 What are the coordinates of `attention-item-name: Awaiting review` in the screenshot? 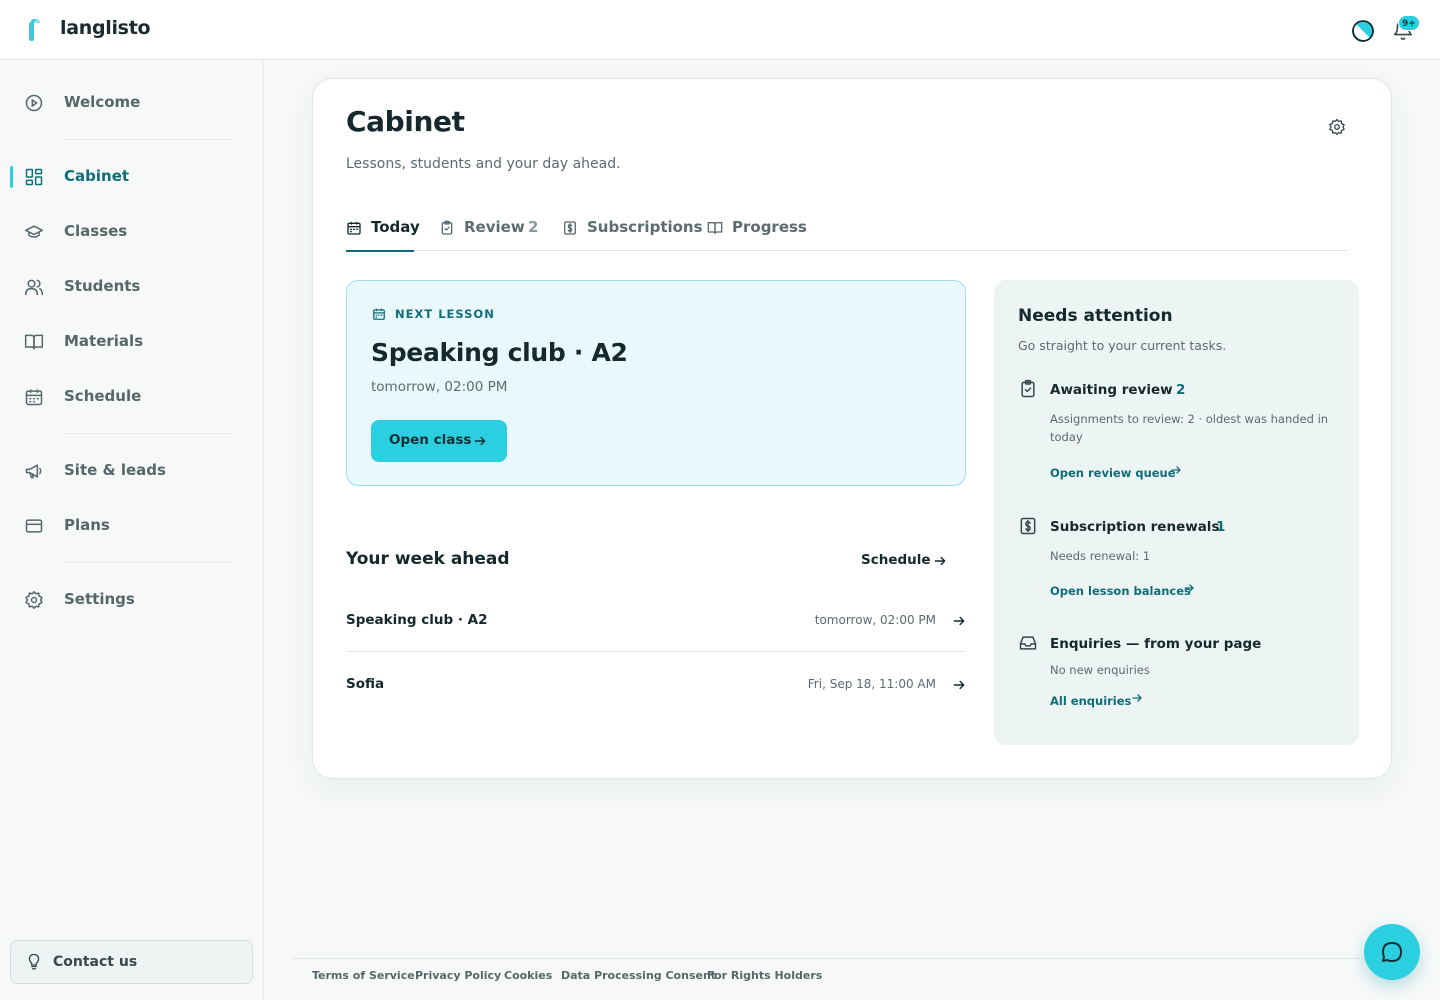 It's located at (1111, 390).